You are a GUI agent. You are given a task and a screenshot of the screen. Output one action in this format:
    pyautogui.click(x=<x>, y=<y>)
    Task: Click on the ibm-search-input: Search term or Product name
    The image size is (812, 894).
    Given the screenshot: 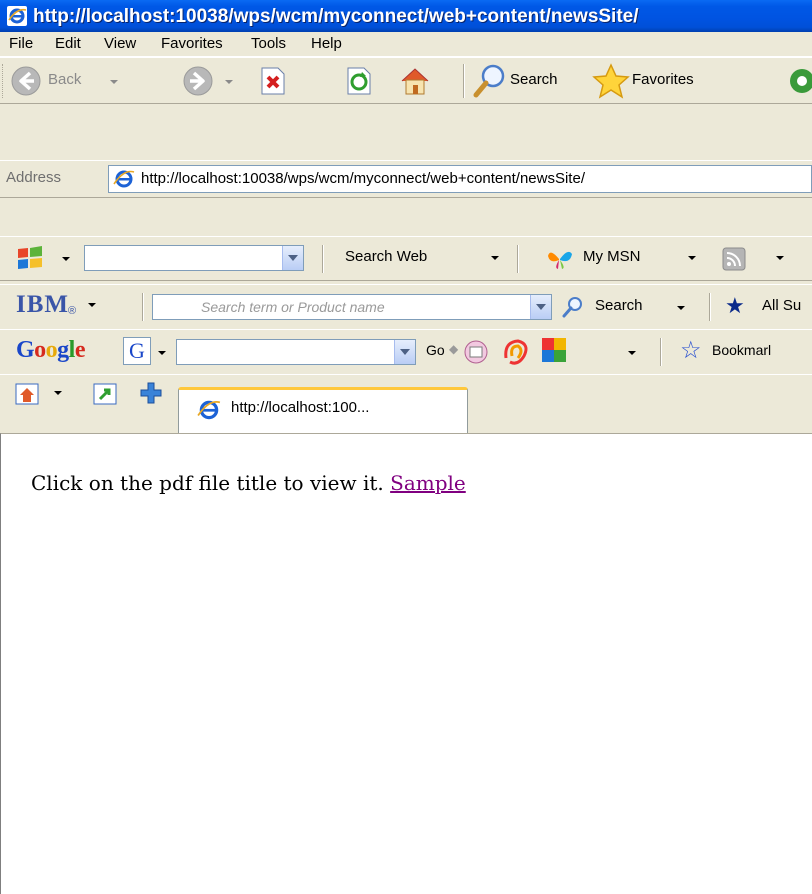 What is the action you would take?
    pyautogui.click(x=293, y=307)
    